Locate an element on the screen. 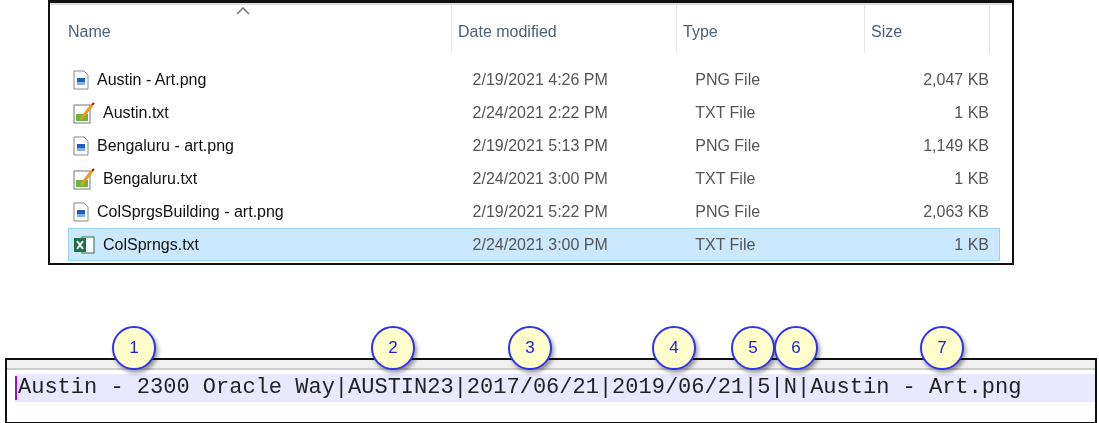  file-row: Austin.txt 2/24/2021 2:22 PM TXT File 1 KB is located at coordinates (534, 112).